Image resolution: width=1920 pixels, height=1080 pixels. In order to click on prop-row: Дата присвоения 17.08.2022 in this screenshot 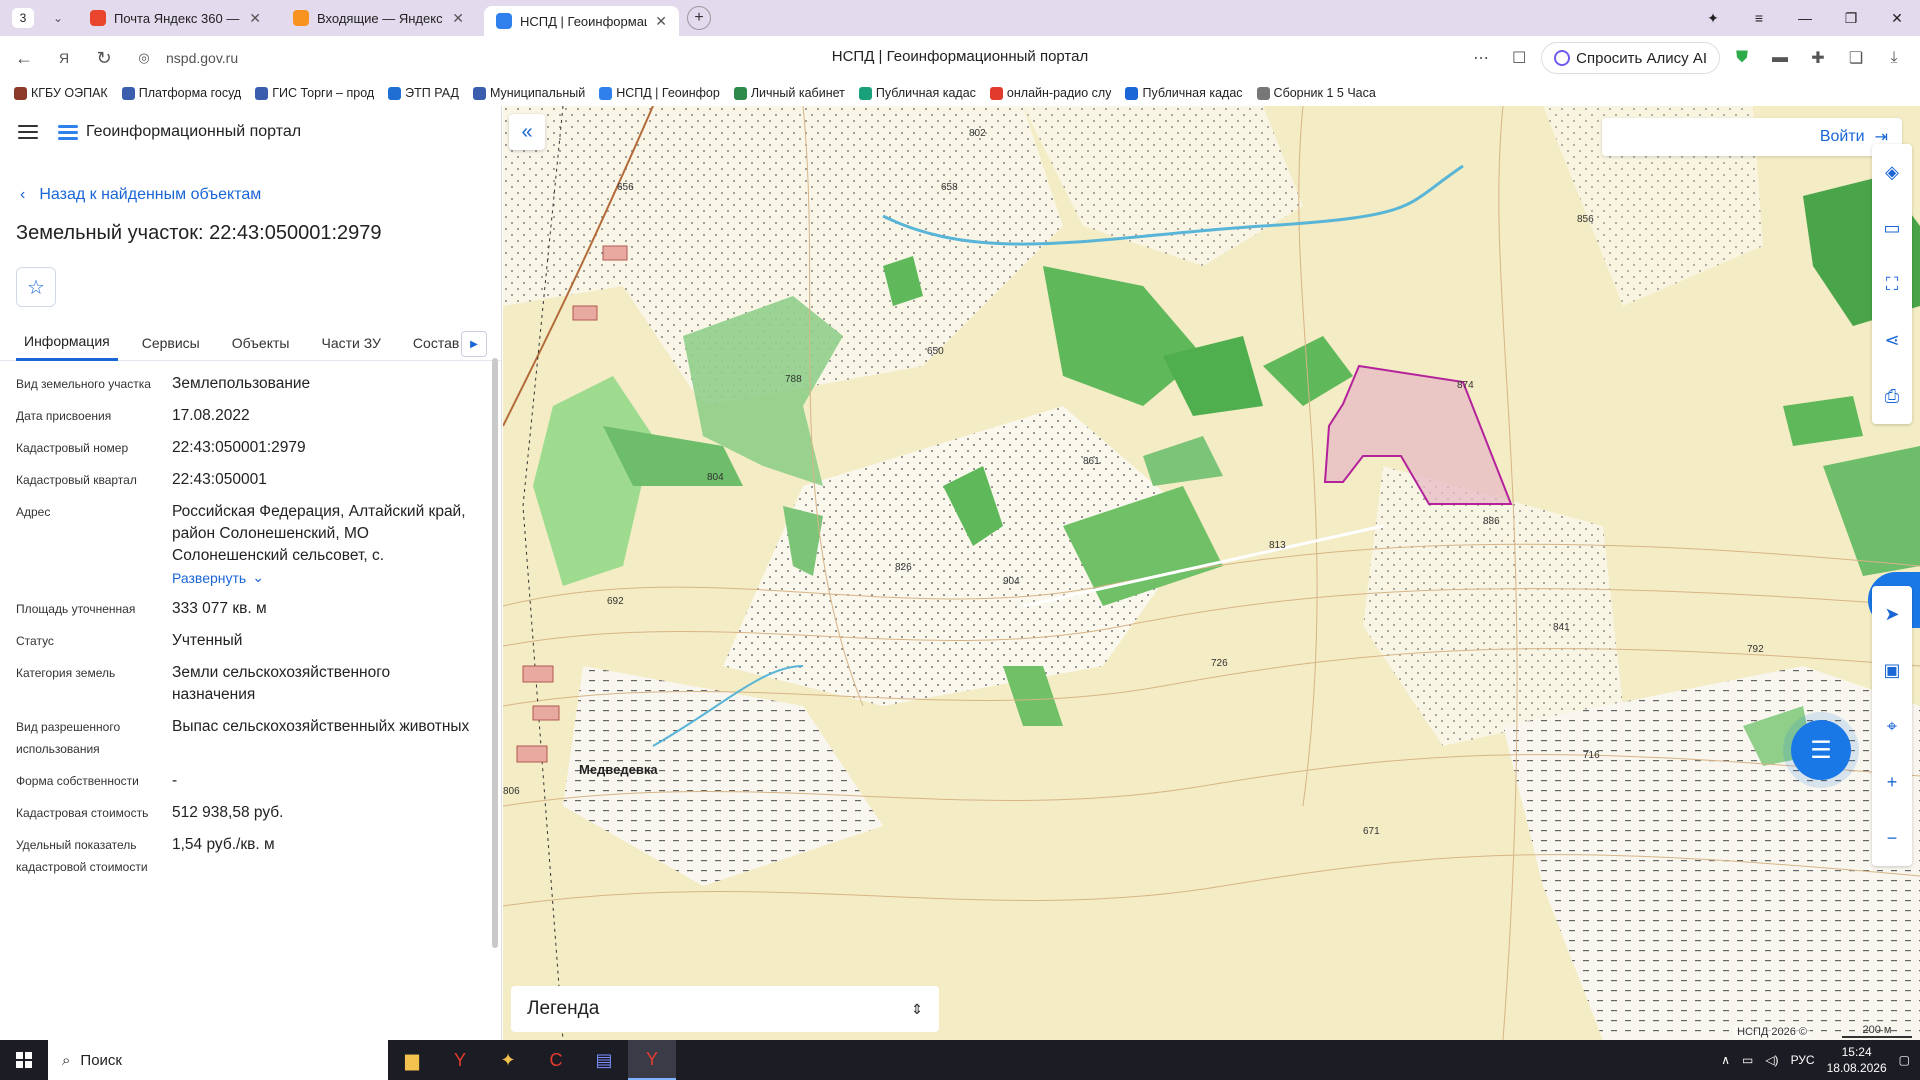, I will do `click(258, 416)`.